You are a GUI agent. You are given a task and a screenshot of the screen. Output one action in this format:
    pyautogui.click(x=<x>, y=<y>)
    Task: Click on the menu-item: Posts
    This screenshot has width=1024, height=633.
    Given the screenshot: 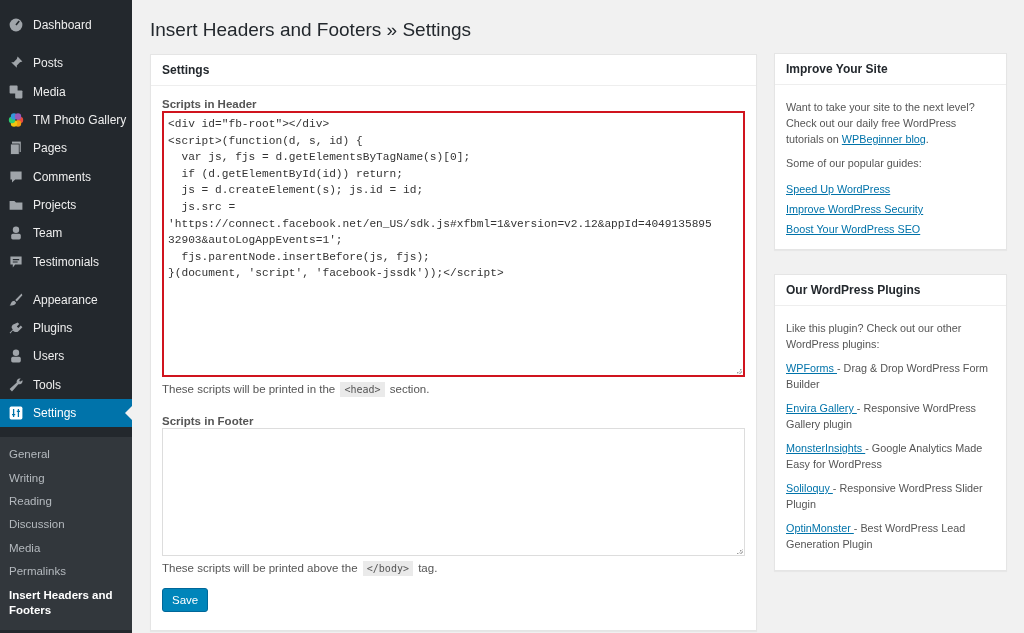 What is the action you would take?
    pyautogui.click(x=66, y=63)
    